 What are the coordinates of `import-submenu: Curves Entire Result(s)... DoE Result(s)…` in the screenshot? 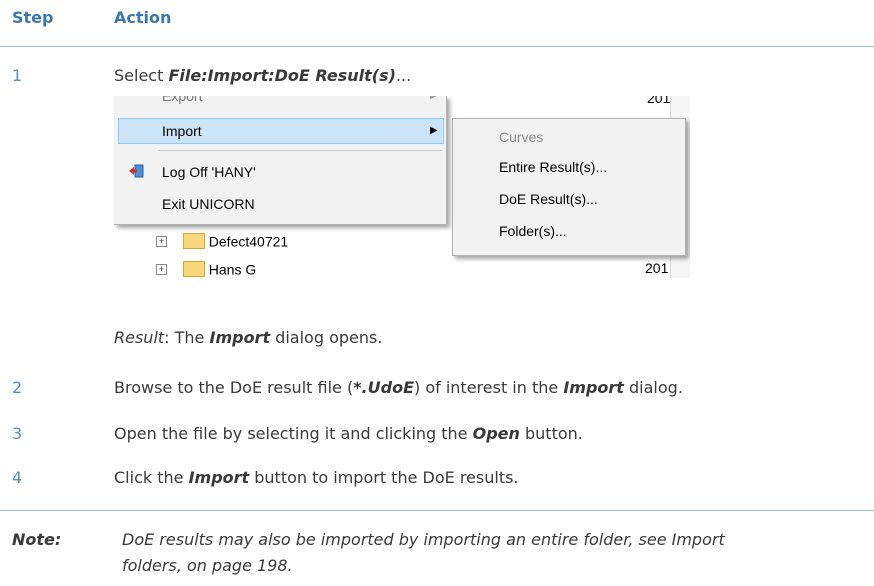 It's located at (569, 187).